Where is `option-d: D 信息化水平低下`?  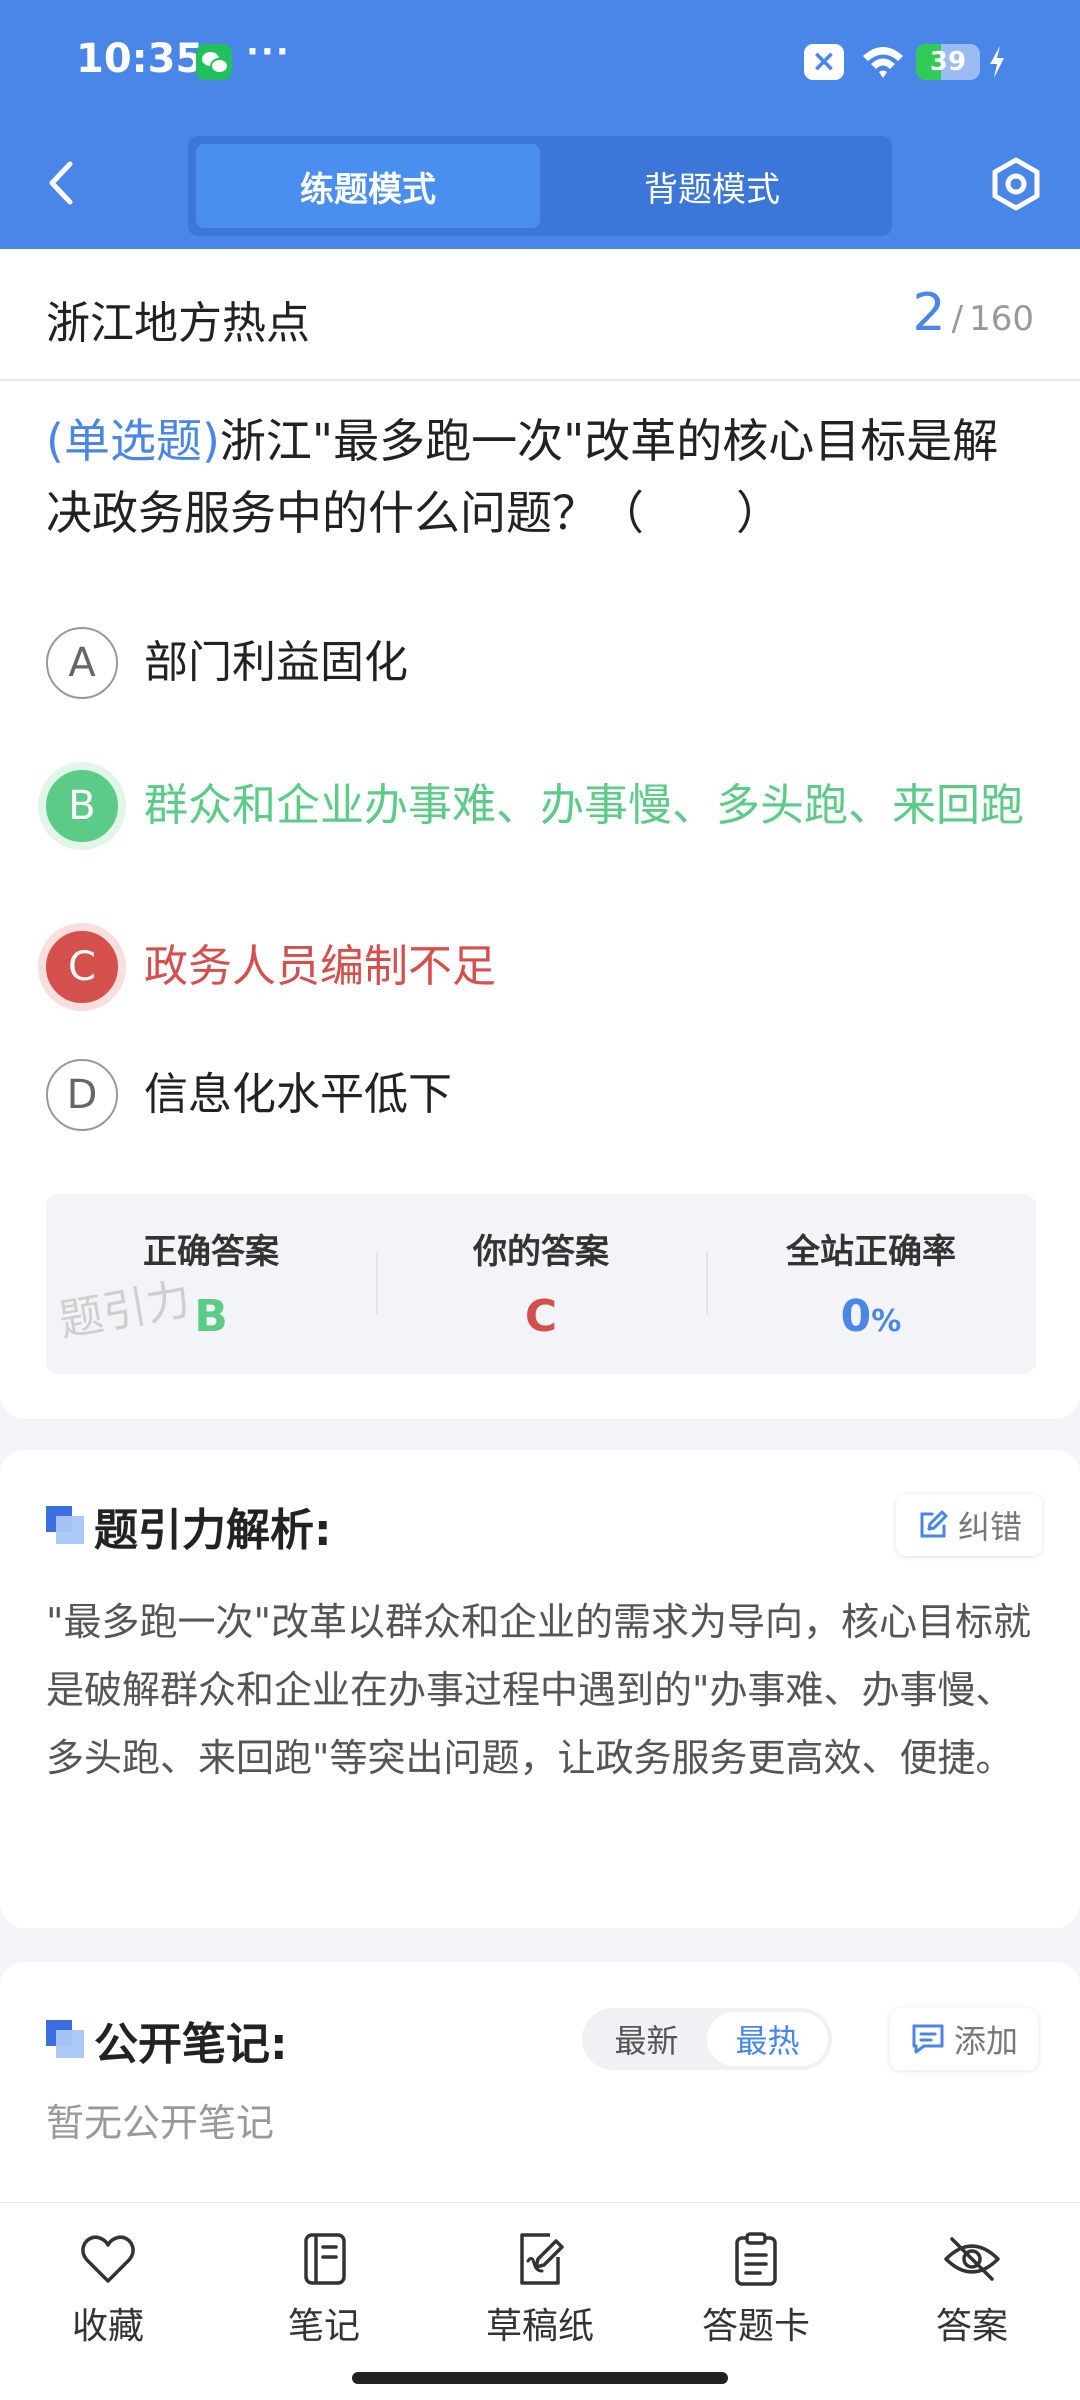
option-d: D 信息化水平低下 is located at coordinates (540, 1095).